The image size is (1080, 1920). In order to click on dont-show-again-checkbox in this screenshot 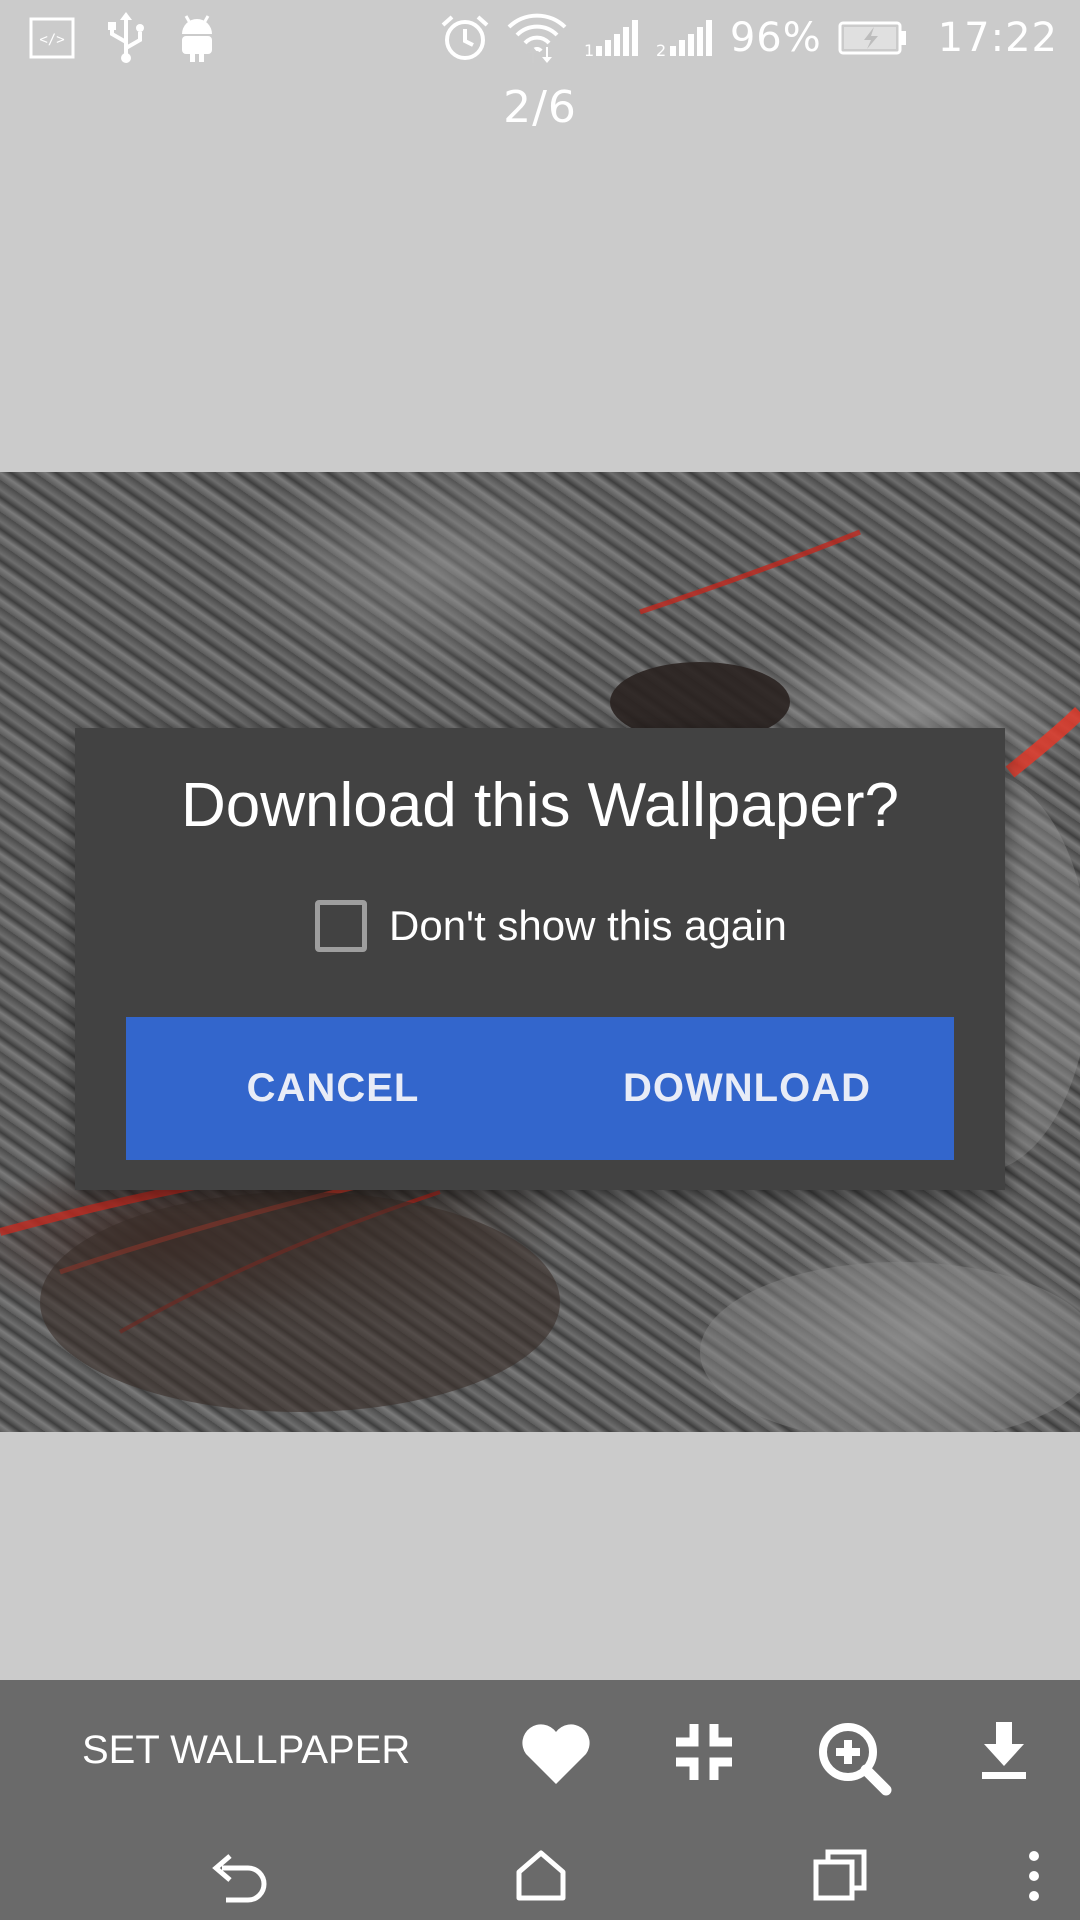, I will do `click(341, 926)`.